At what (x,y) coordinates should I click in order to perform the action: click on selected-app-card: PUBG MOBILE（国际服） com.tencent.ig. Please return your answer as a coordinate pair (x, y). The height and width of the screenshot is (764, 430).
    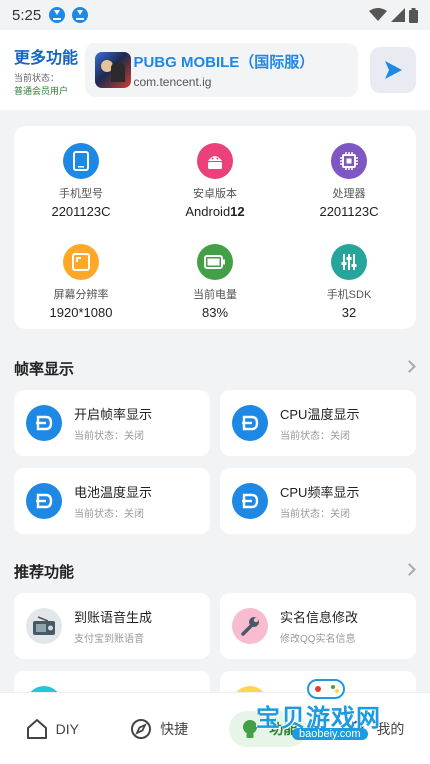
    Looking at the image, I should click on (222, 70).